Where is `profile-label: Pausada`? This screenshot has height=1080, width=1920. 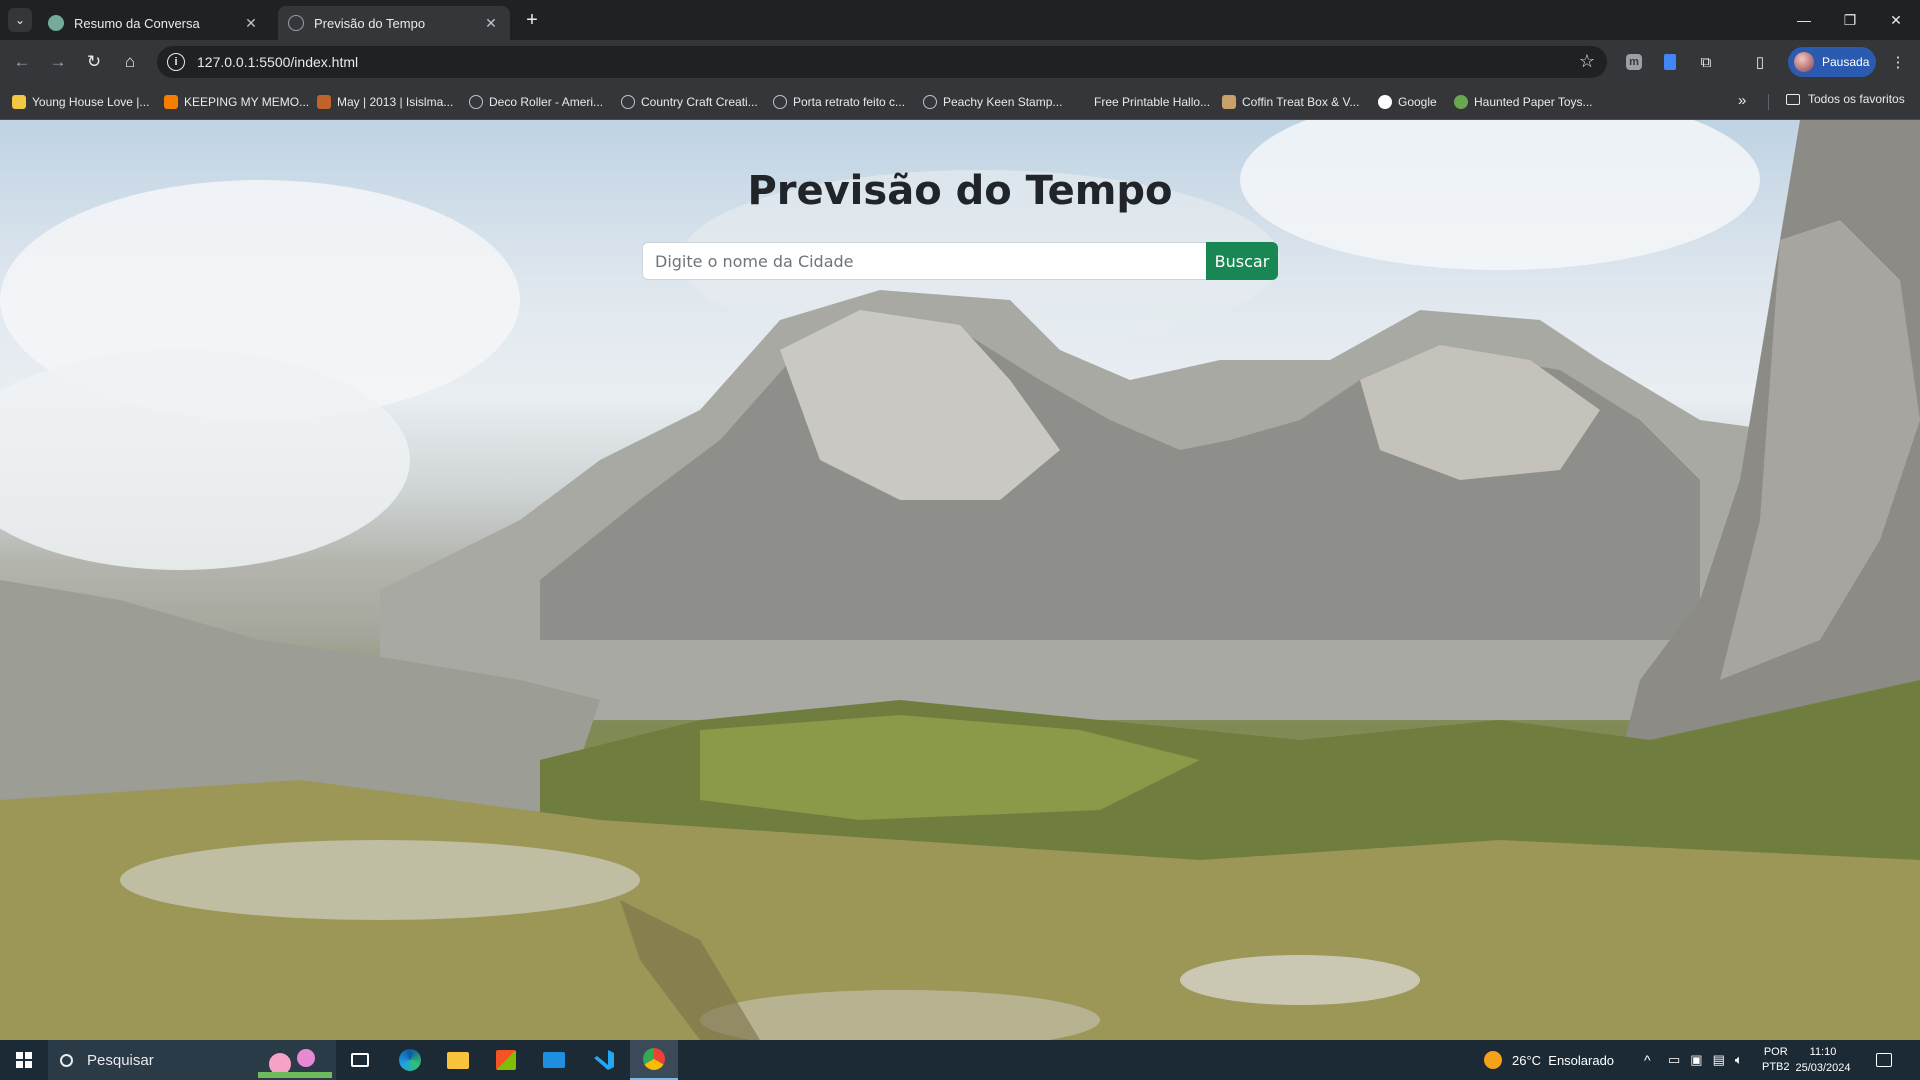
profile-label: Pausada is located at coordinates (1846, 62).